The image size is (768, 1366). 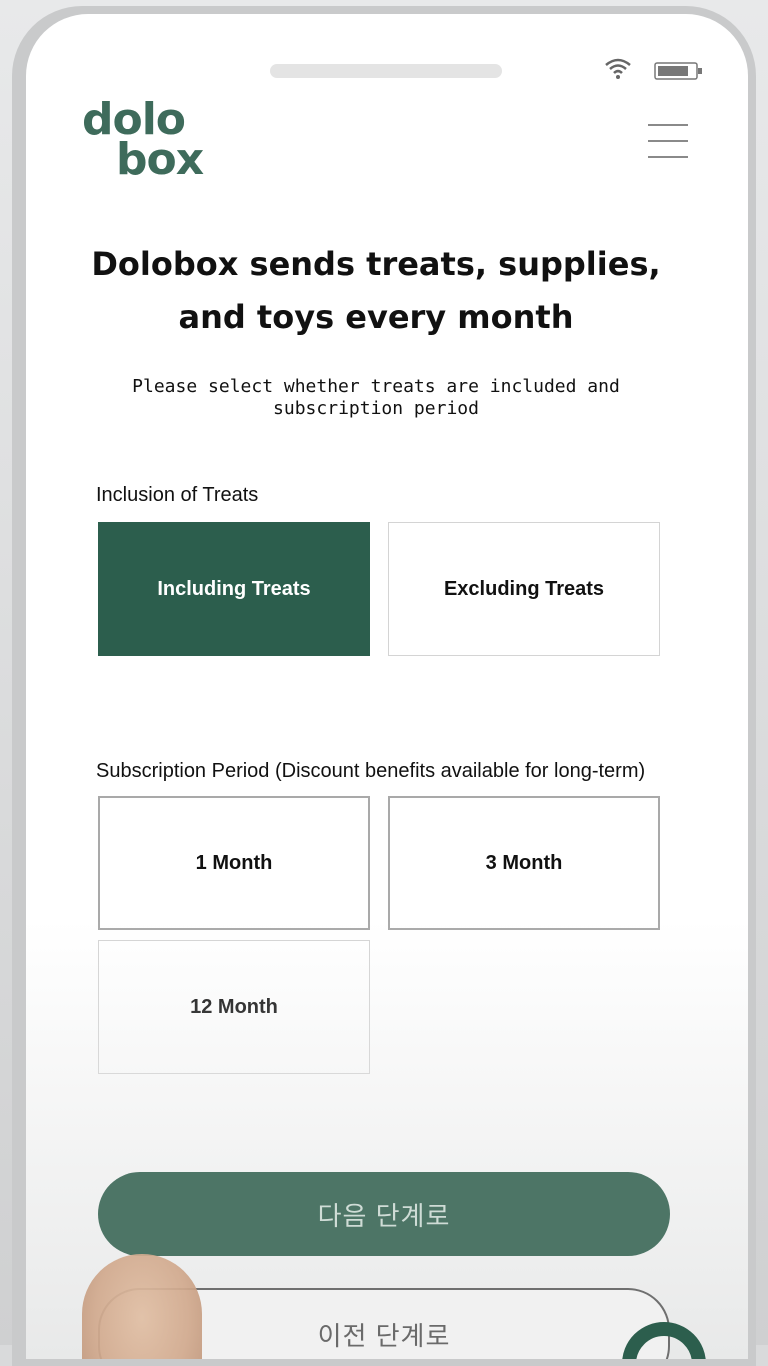 I want to click on battery-icon, so click(x=678, y=71).